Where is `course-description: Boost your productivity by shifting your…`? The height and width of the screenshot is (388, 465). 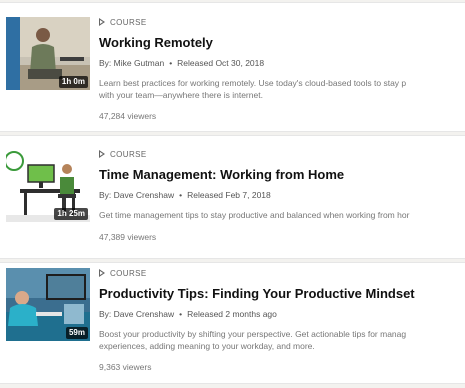
course-description: Boost your productivity by shifting your… is located at coordinates (253, 340).